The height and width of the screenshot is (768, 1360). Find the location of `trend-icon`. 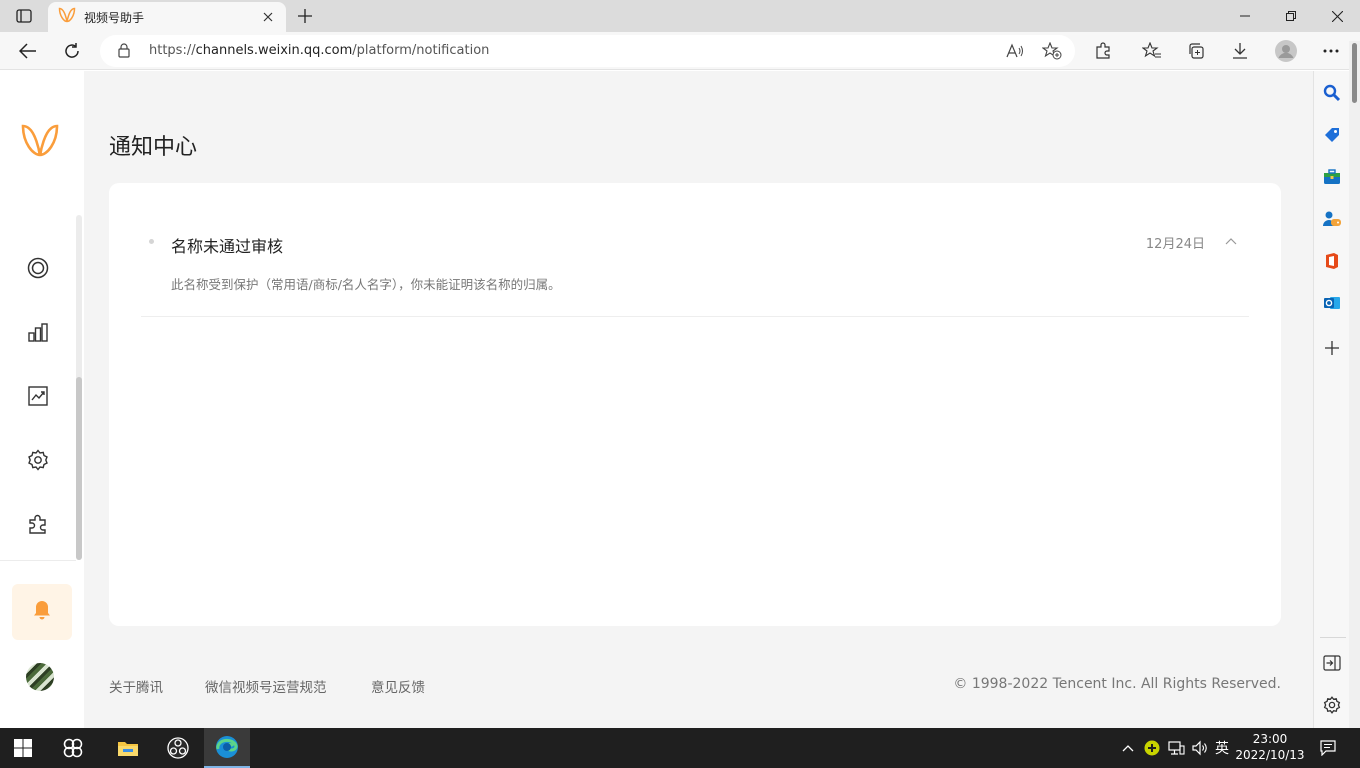

trend-icon is located at coordinates (38, 396).